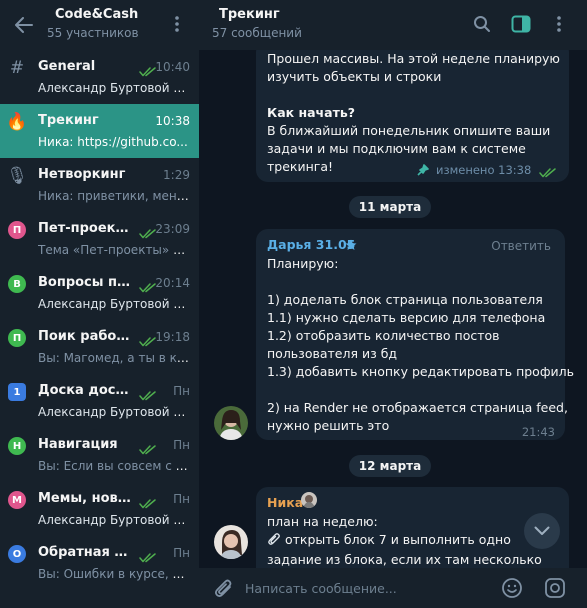 The height and width of the screenshot is (608, 587). I want to click on message-line: открыть блок 7 и выполнить одно, so click(404, 541).